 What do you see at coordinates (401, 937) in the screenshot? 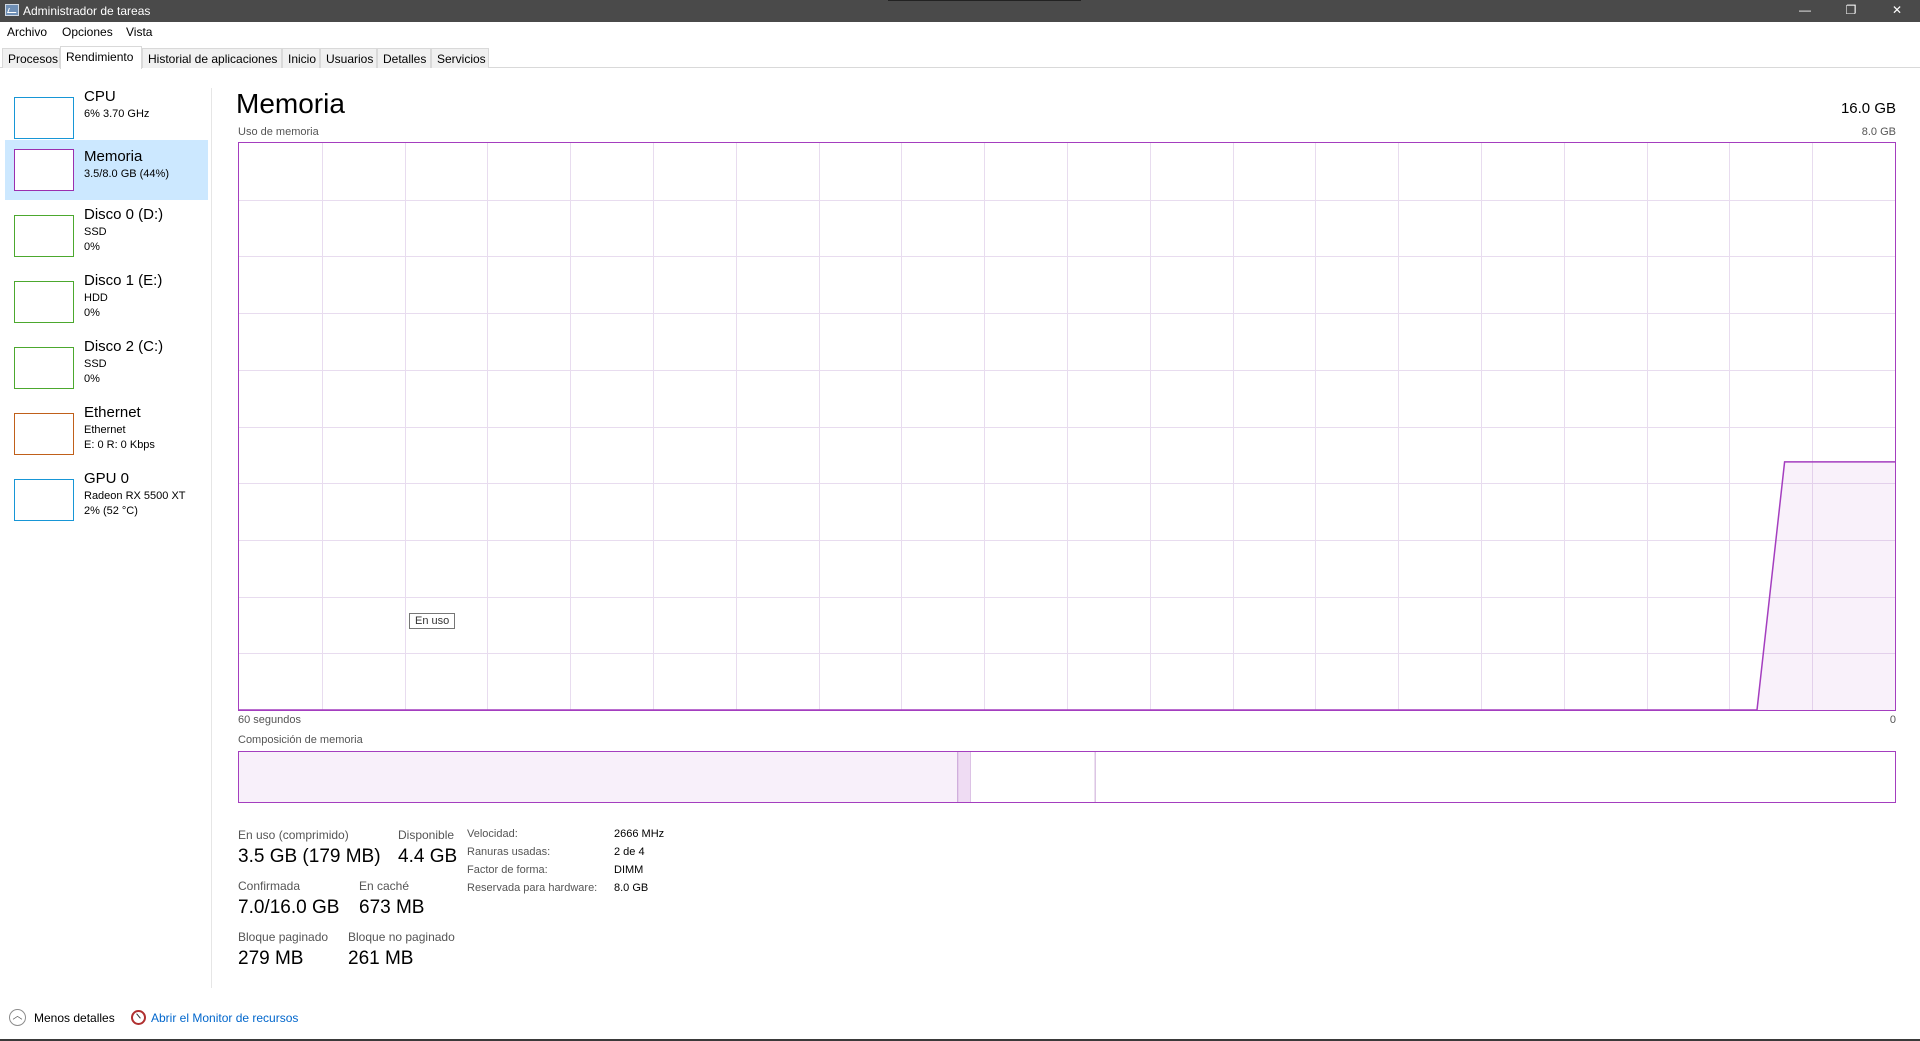
I see `nonpaged-pool-label: Bloque no paginado` at bounding box center [401, 937].